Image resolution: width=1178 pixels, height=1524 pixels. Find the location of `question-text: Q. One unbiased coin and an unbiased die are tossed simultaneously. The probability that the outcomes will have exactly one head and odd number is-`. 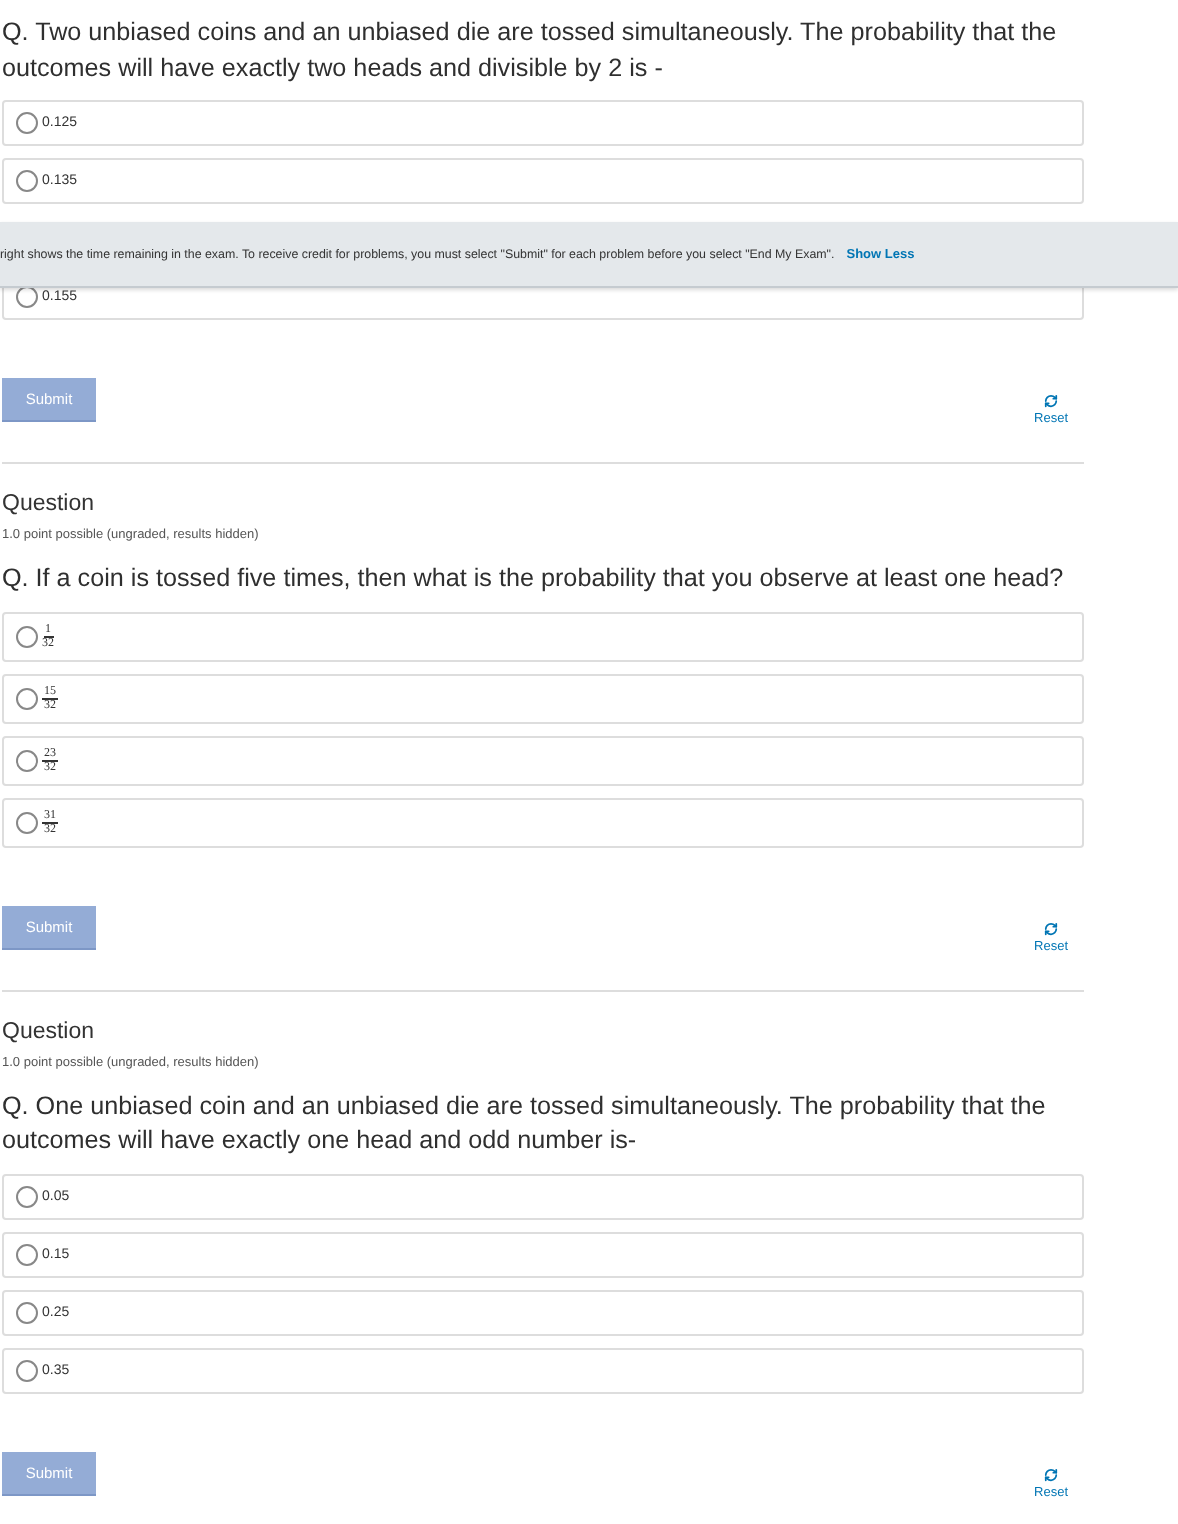

question-text: Q. One unbiased coin and an unbiased die are tossed simultaneously. The probability that the outcomes will have exactly one head and odd number is- is located at coordinates (525, 1123).